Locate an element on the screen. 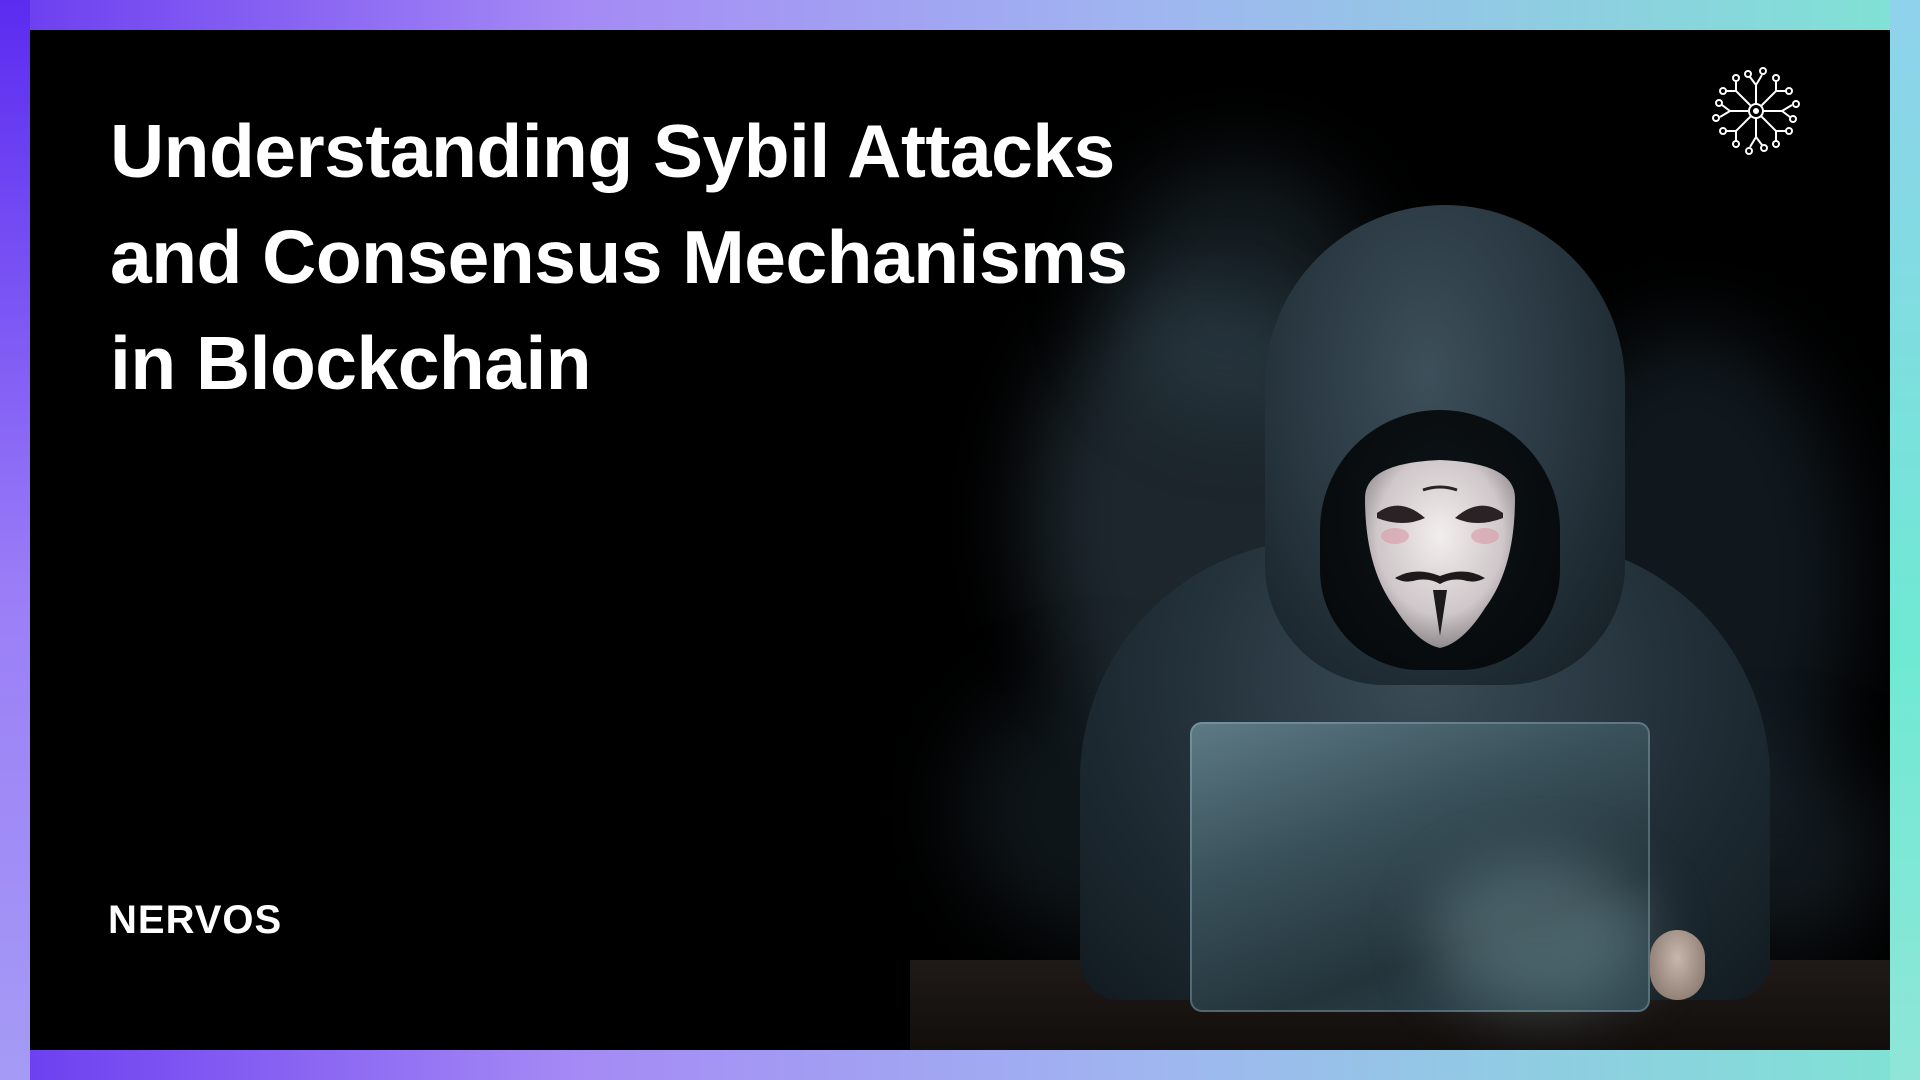 The width and height of the screenshot is (1920, 1080). hand is located at coordinates (1677, 965).